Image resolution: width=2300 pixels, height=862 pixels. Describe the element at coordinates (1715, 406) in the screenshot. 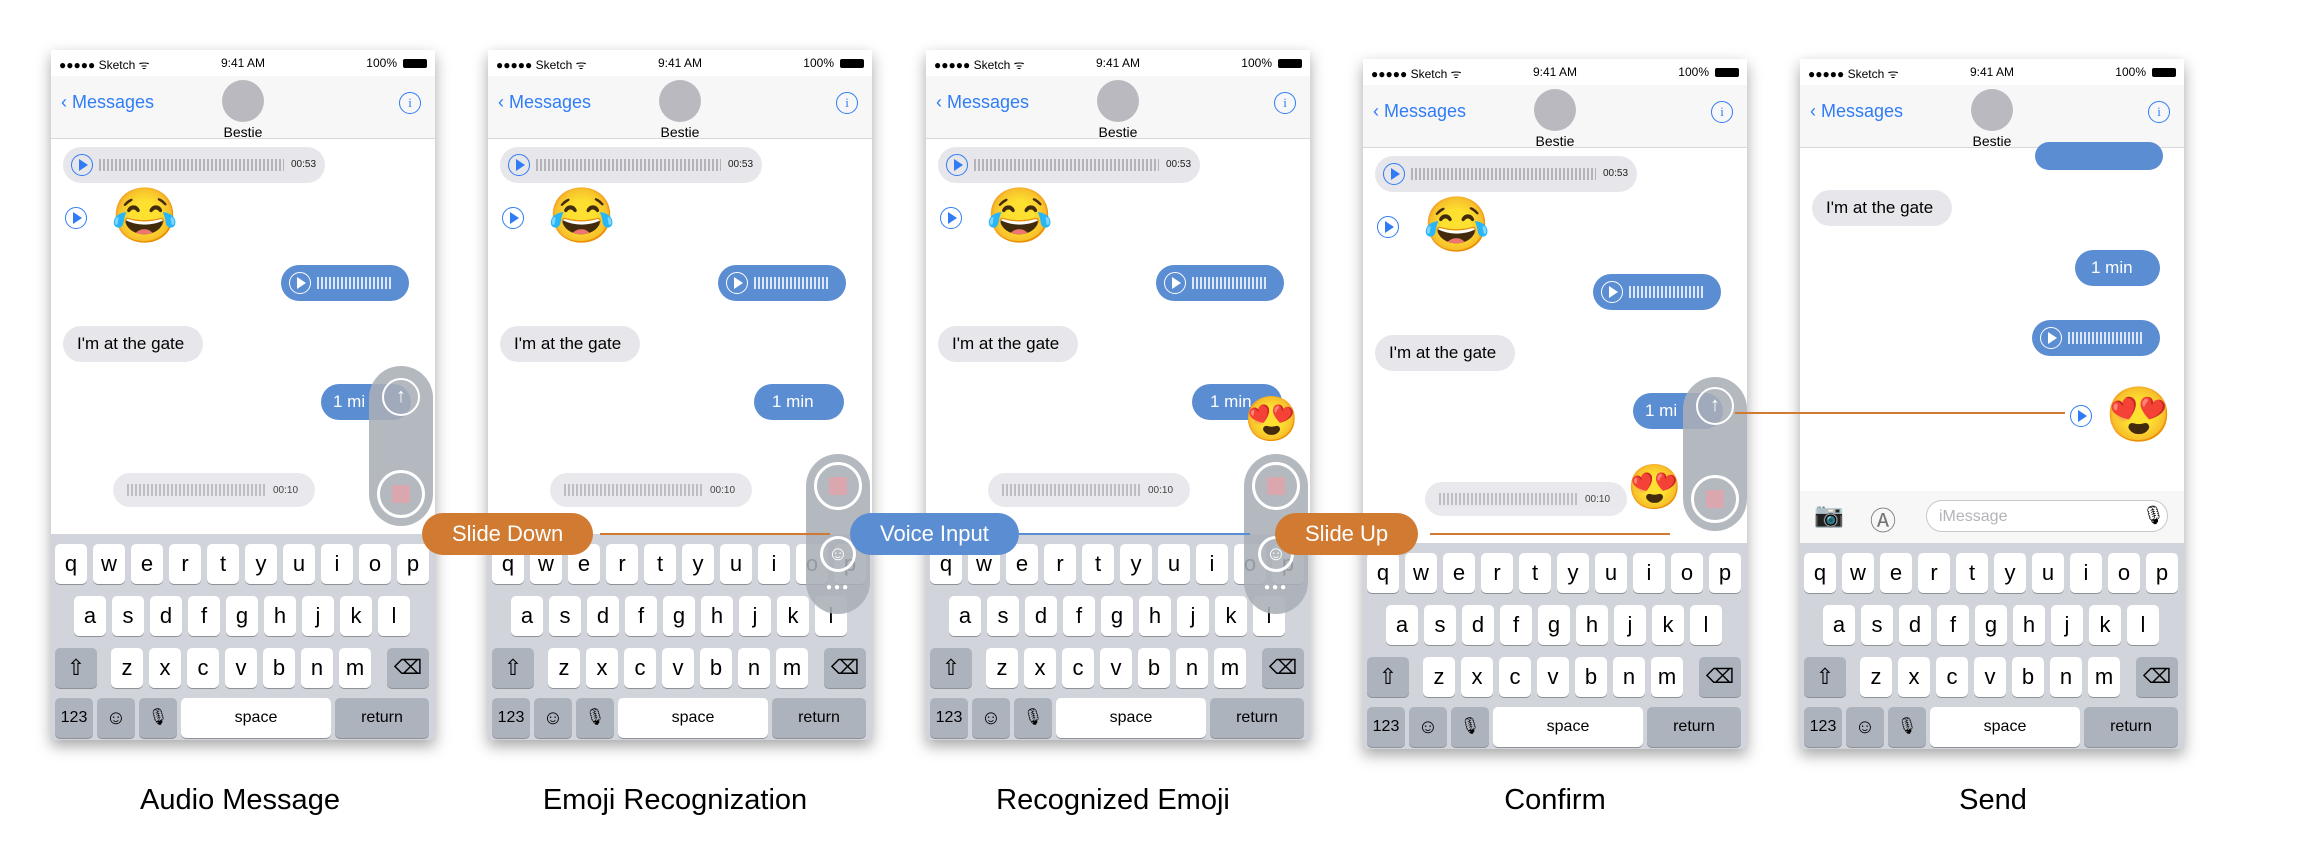

I see `send-bubble-icon: ↑` at that location.